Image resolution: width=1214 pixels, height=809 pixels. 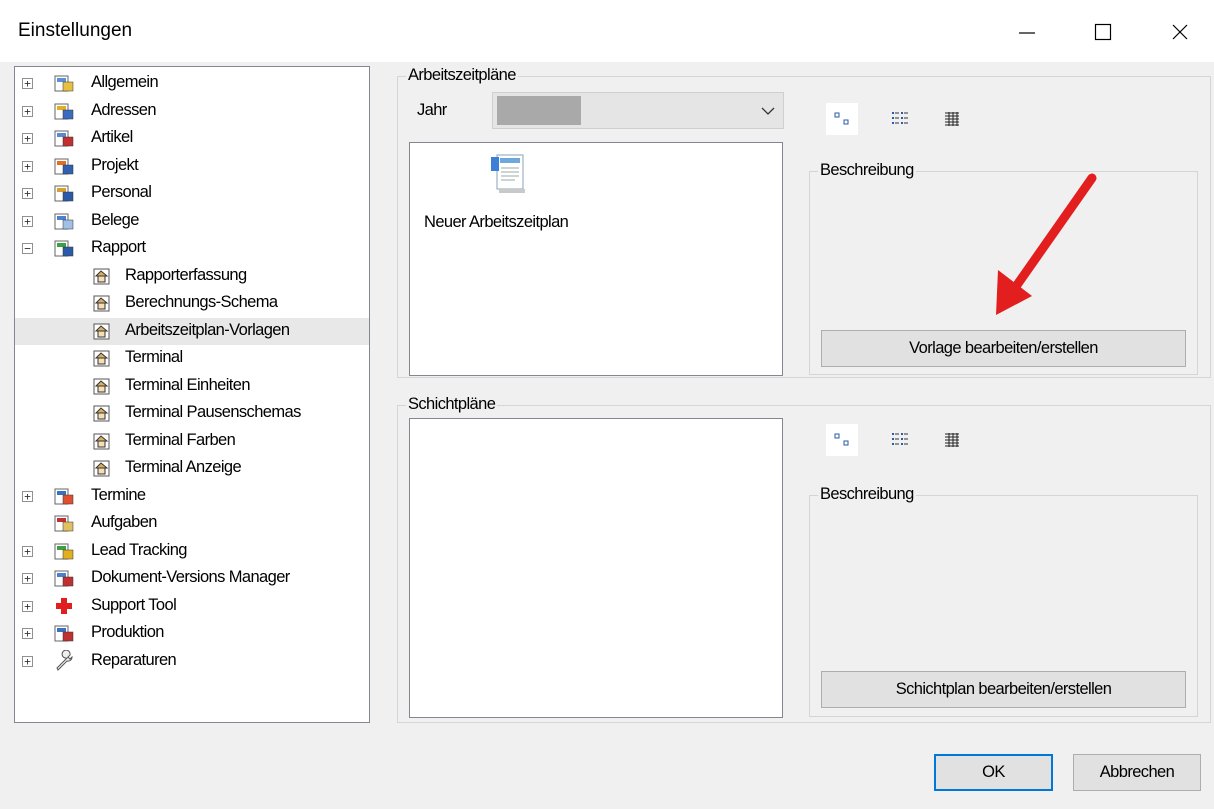 What do you see at coordinates (192, 441) in the screenshot?
I see `tree-item: Terminal Farben` at bounding box center [192, 441].